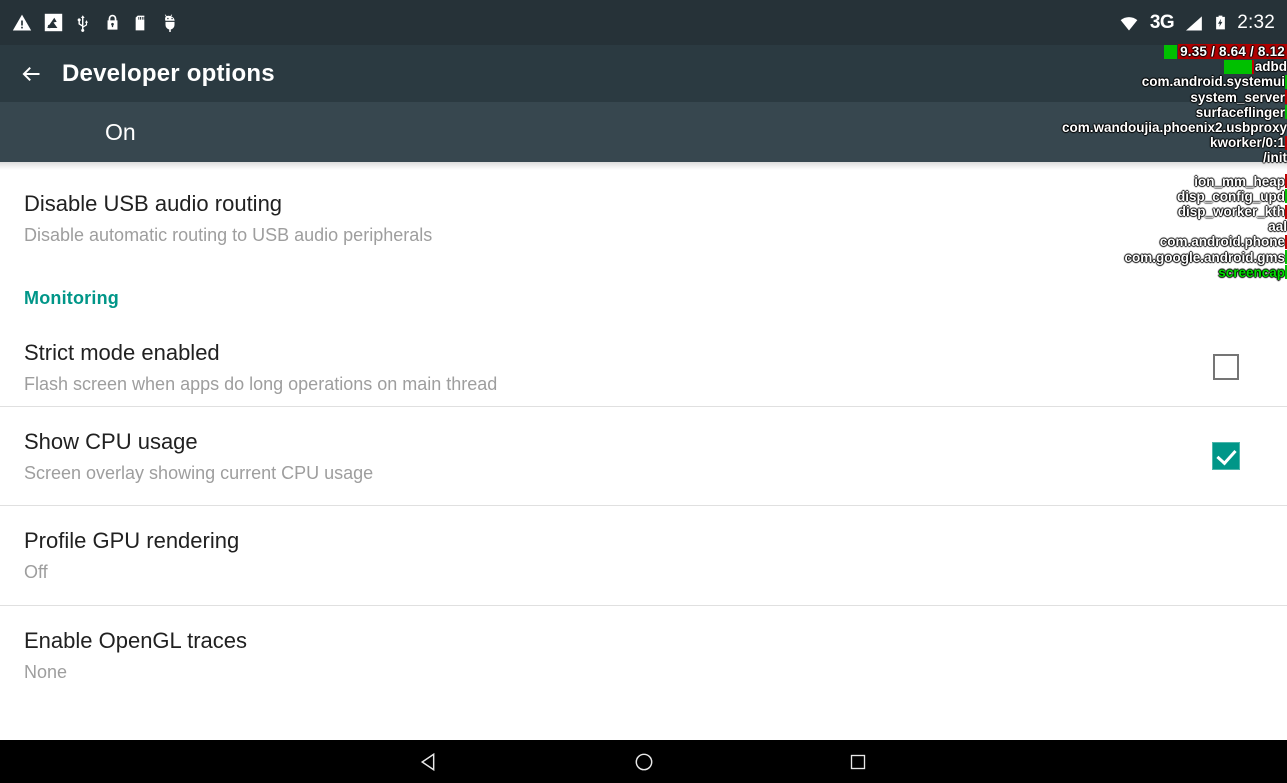 This screenshot has width=1287, height=783. I want to click on list-item-title: Profile GPU rendering, so click(132, 540).